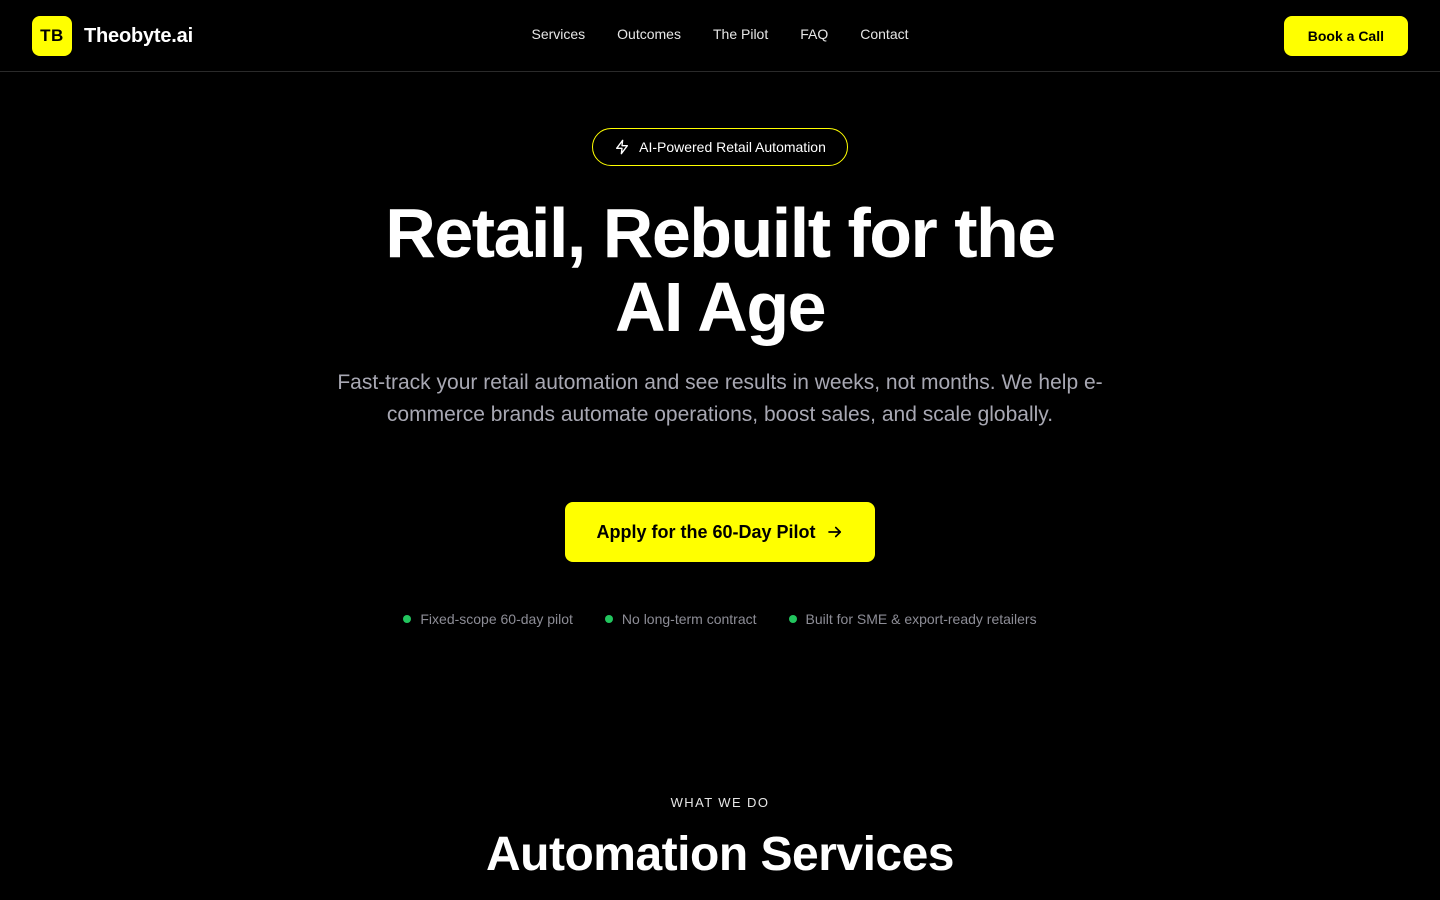 Image resolution: width=1440 pixels, height=900 pixels. Describe the element at coordinates (622, 147) in the screenshot. I see `lightning-icon` at that location.